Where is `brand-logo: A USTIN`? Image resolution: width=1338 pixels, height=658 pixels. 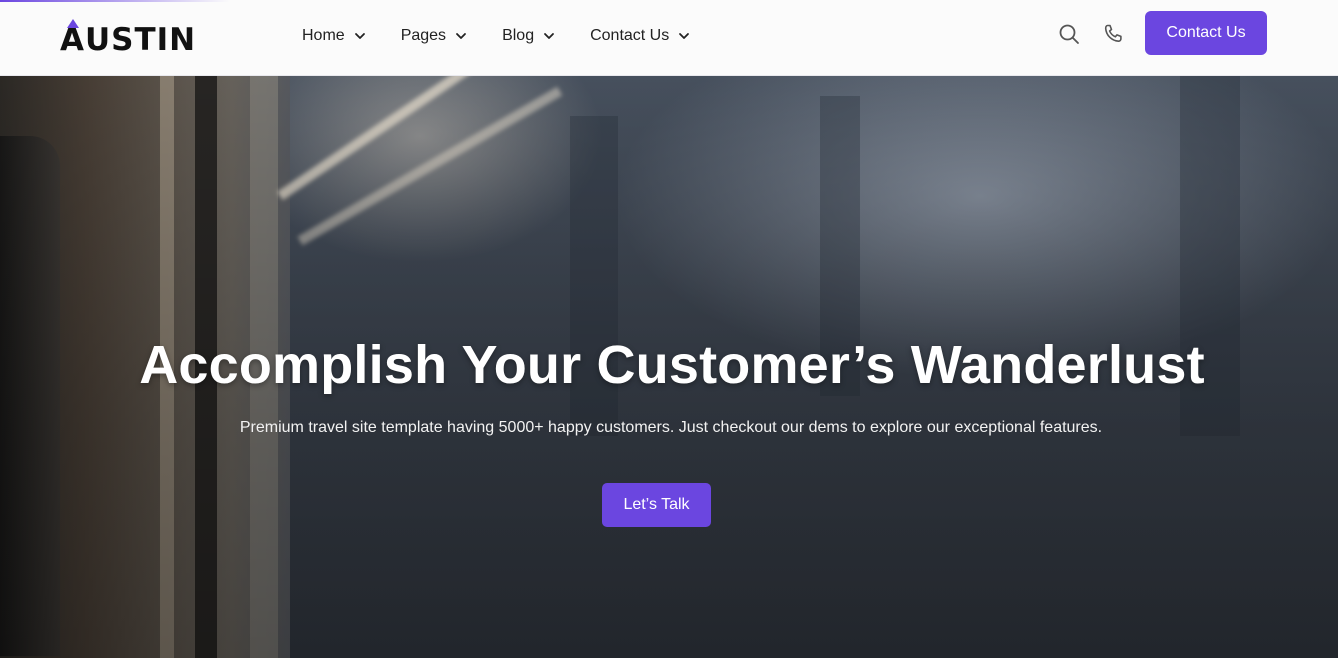
brand-logo: A USTIN is located at coordinates (128, 38).